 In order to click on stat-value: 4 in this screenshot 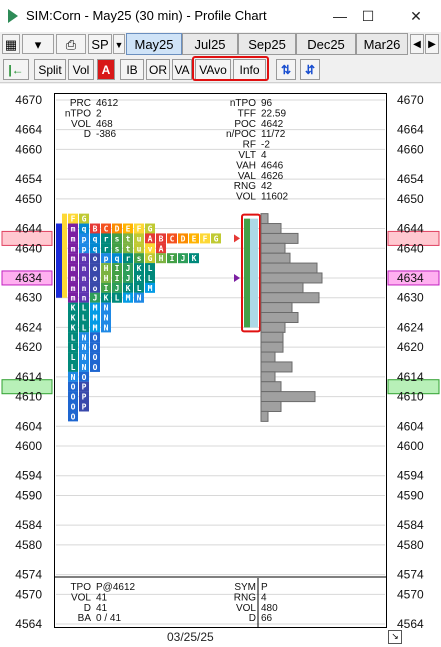, I will do `click(264, 155)`.